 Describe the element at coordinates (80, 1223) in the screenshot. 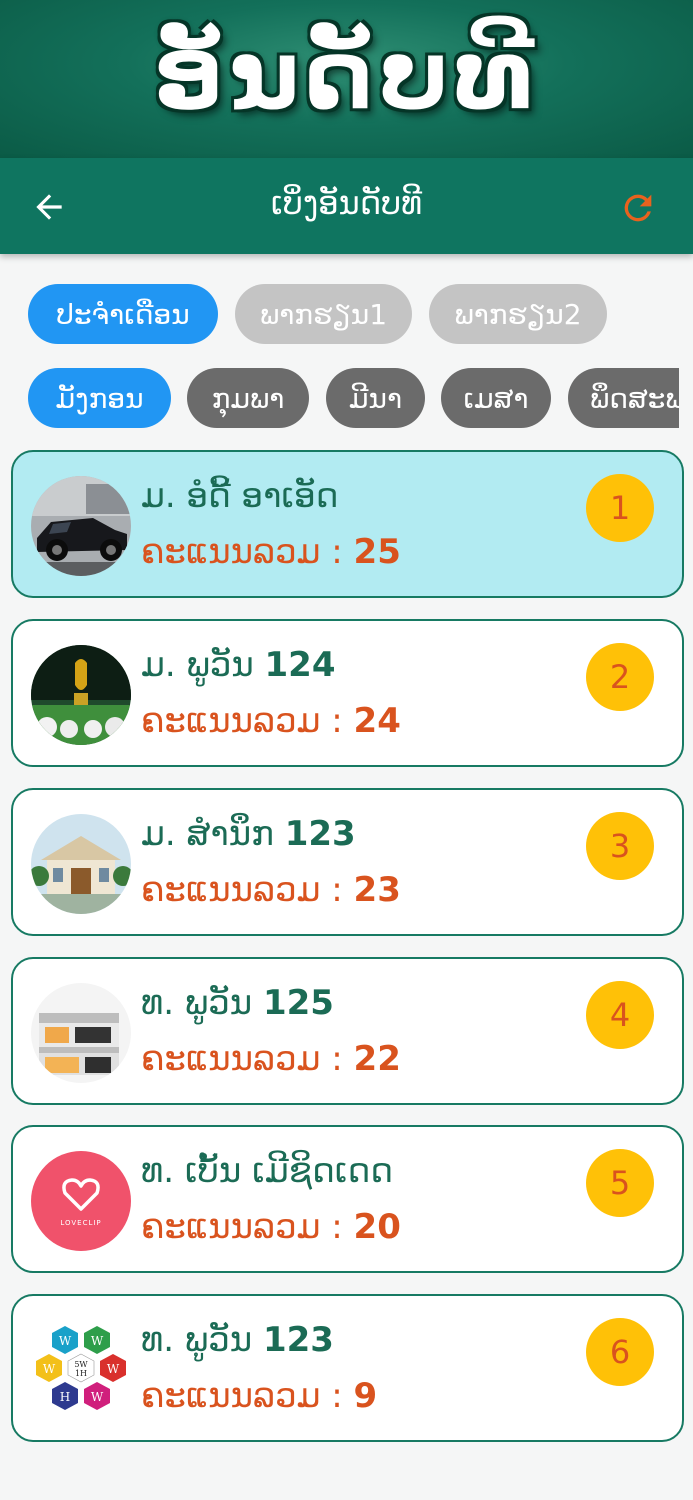

I see `avatar-label: LOVECLIP` at that location.